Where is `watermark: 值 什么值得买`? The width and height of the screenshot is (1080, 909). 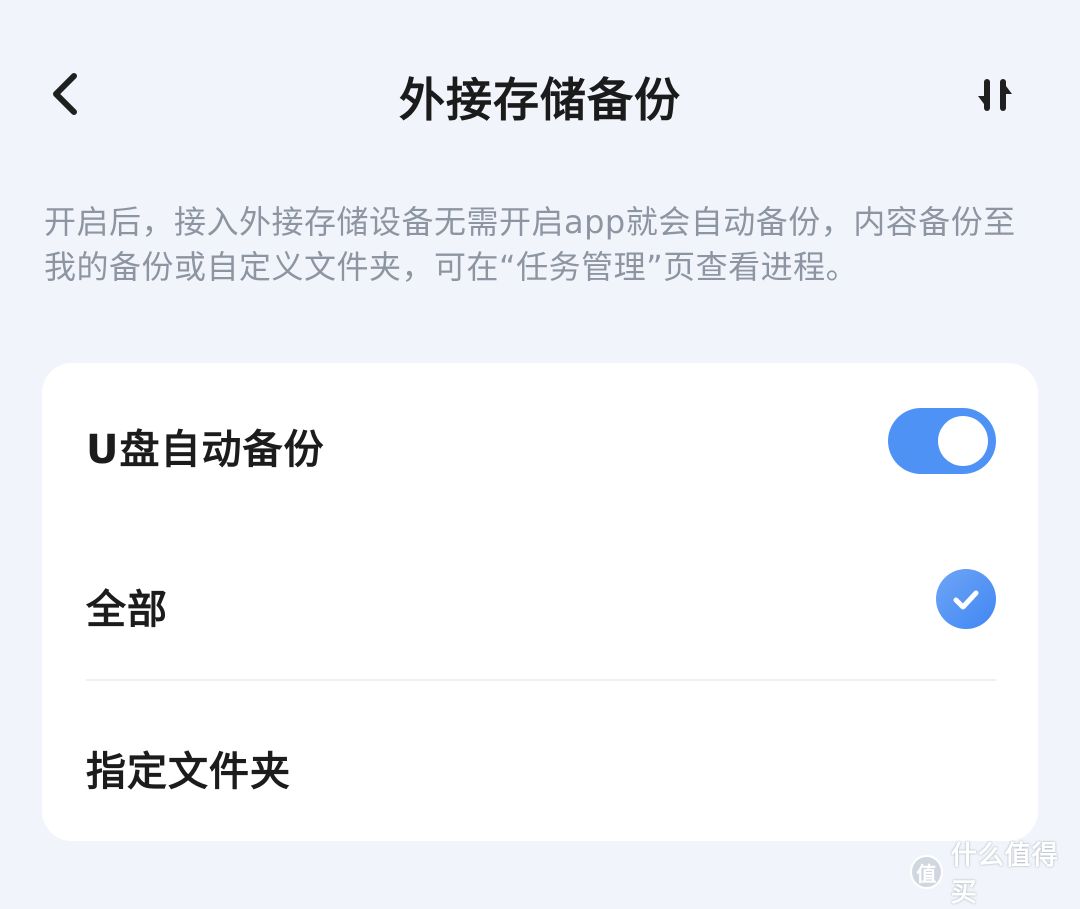
watermark: 值 什么值得买 is located at coordinates (995, 874).